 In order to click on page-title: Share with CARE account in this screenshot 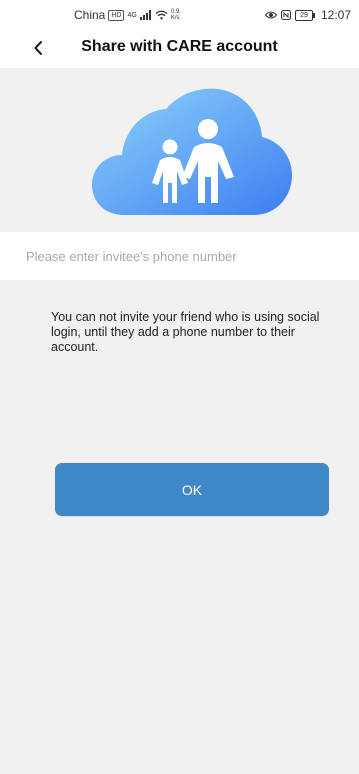, I will do `click(179, 46)`.